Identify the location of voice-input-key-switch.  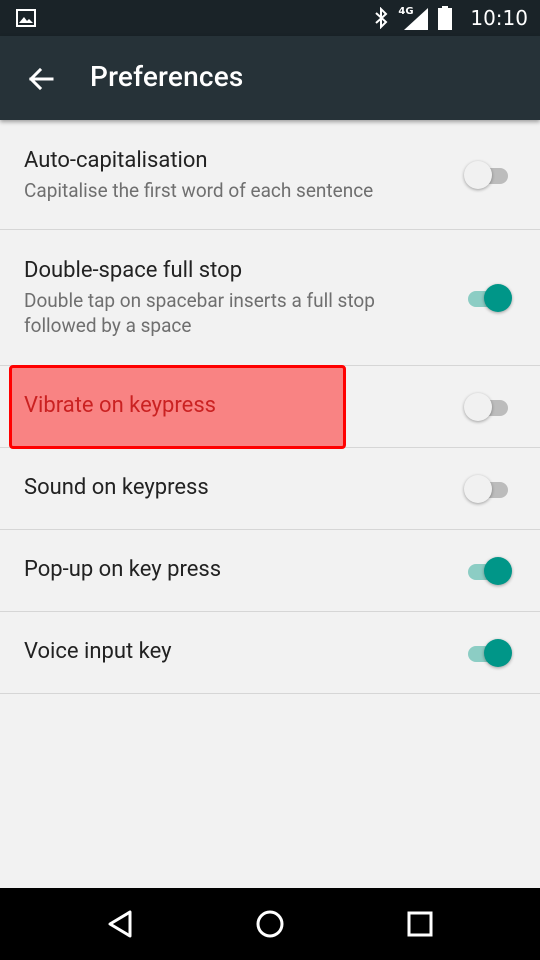
(488, 653).